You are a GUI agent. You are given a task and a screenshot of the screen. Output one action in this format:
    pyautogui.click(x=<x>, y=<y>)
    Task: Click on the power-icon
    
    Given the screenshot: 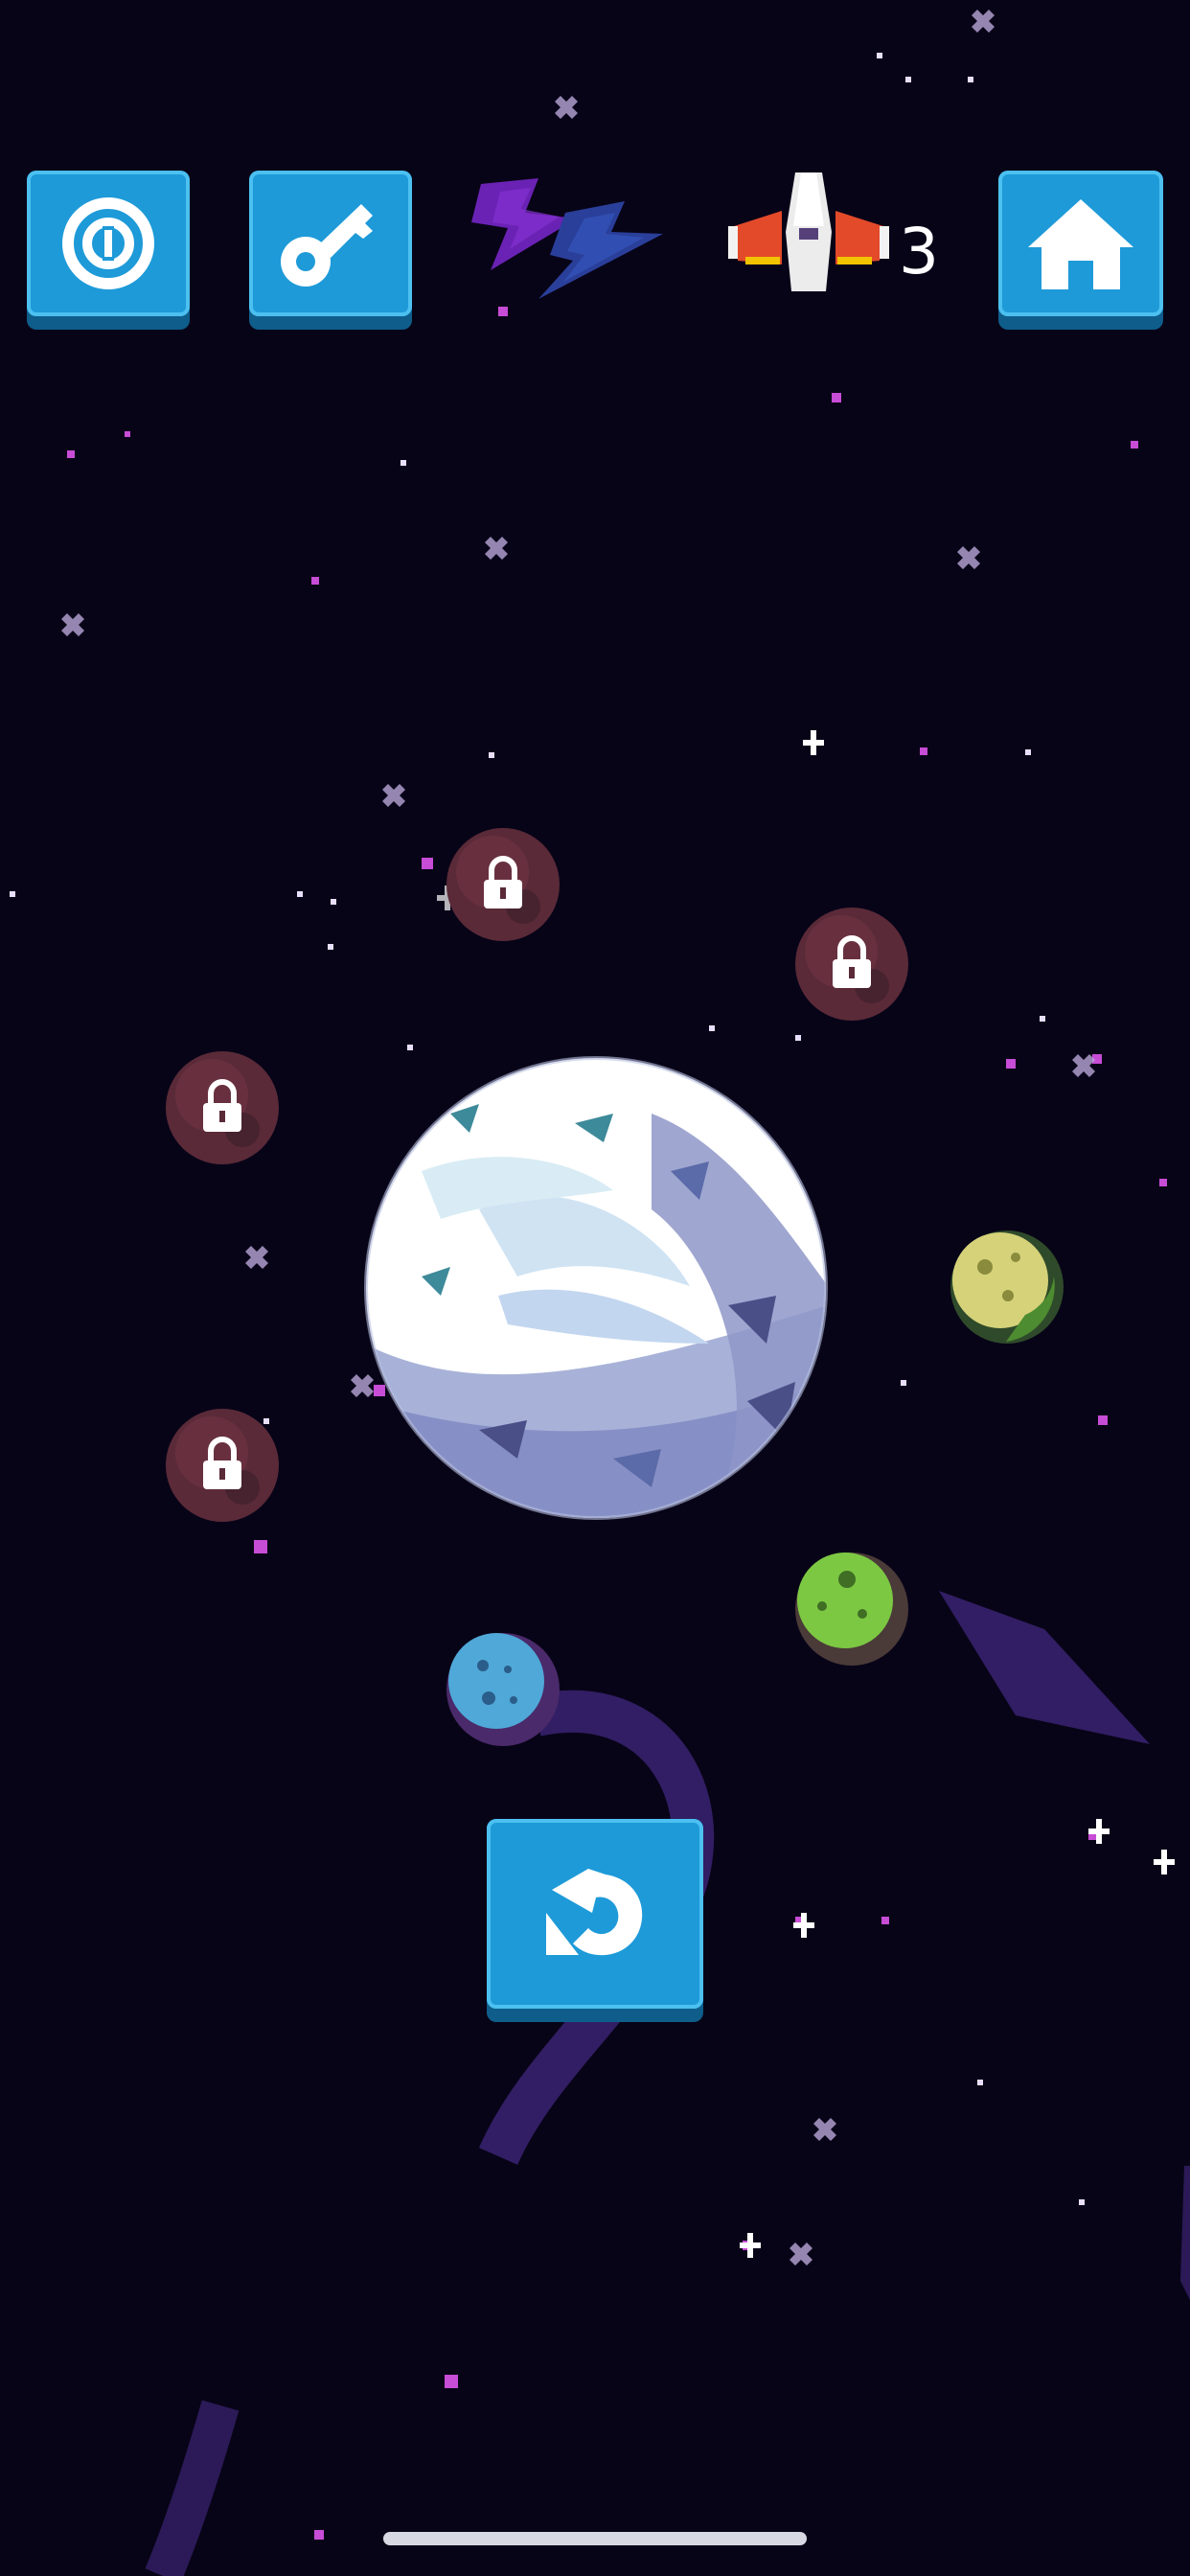 What is the action you would take?
    pyautogui.click(x=108, y=243)
    